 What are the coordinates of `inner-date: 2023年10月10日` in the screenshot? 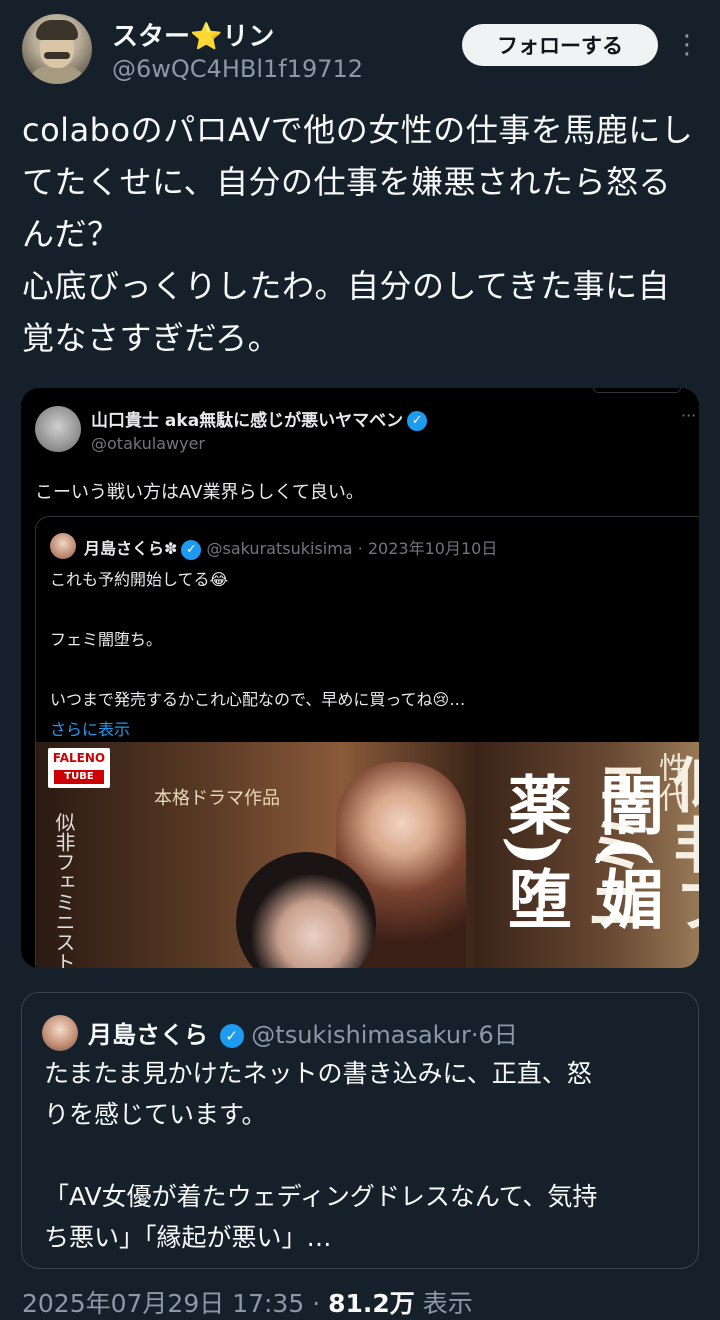 It's located at (432, 548).